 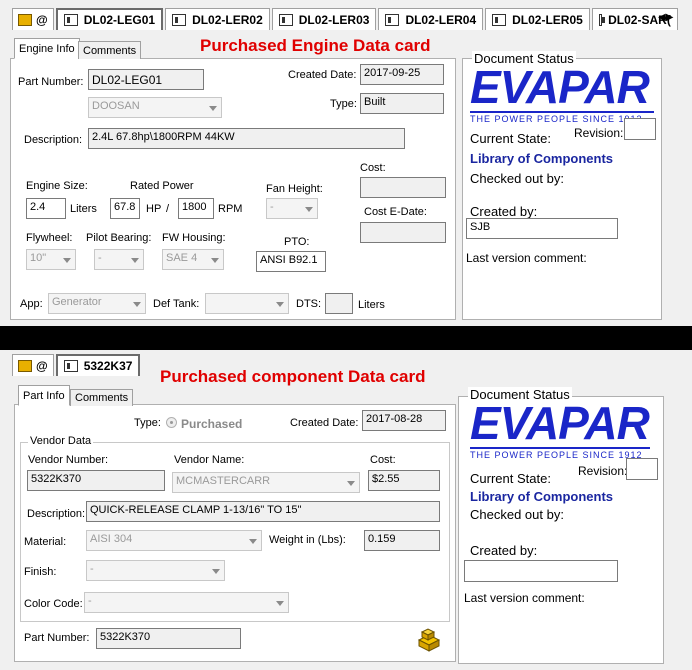 What do you see at coordinates (403, 187) in the screenshot?
I see `cost-field` at bounding box center [403, 187].